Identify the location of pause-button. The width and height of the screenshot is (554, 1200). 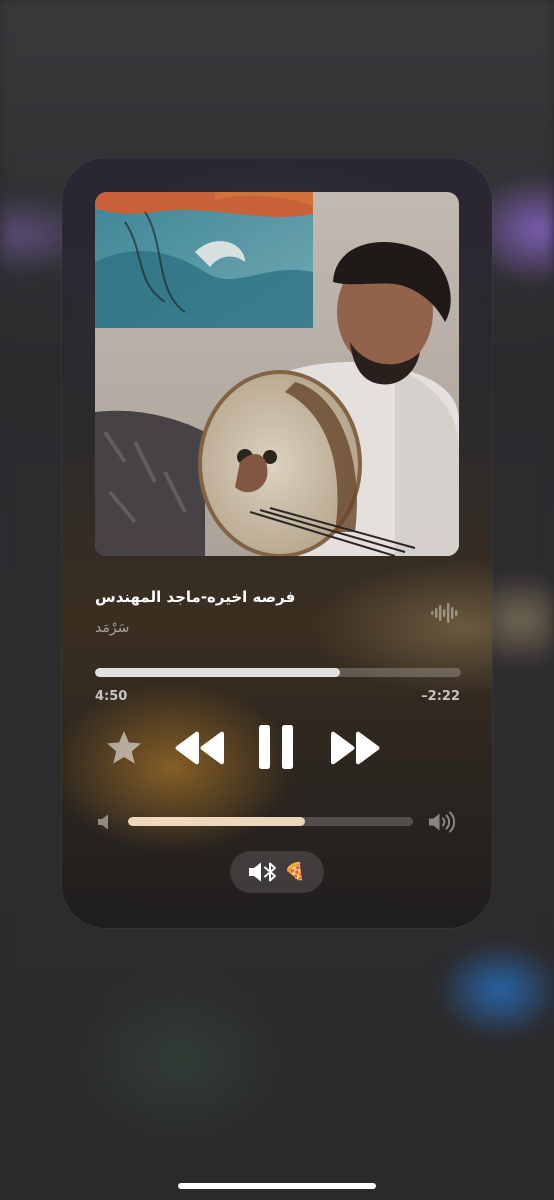
(276, 747).